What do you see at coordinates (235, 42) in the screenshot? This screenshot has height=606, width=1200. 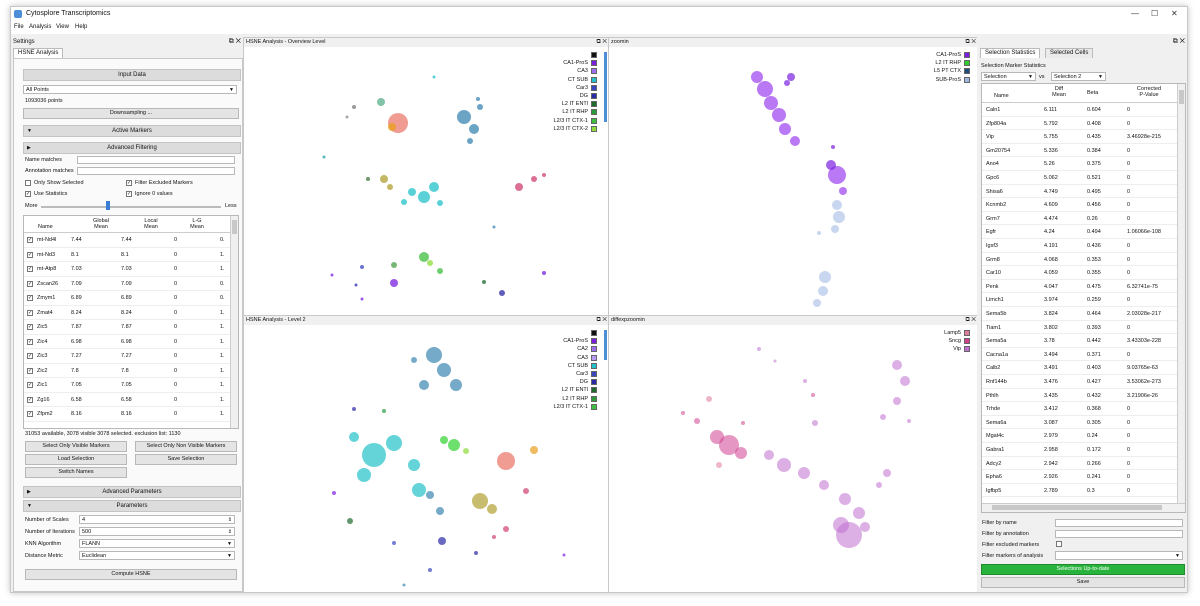 I see `panel-controls: ⧉ ✕` at bounding box center [235, 42].